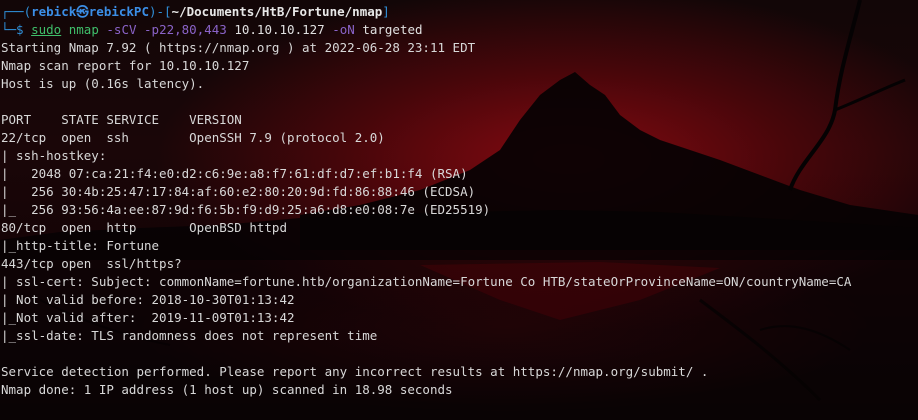 The height and width of the screenshot is (420, 918). Describe the element at coordinates (386, 11) in the screenshot. I see `prompt-close: ]` at that location.